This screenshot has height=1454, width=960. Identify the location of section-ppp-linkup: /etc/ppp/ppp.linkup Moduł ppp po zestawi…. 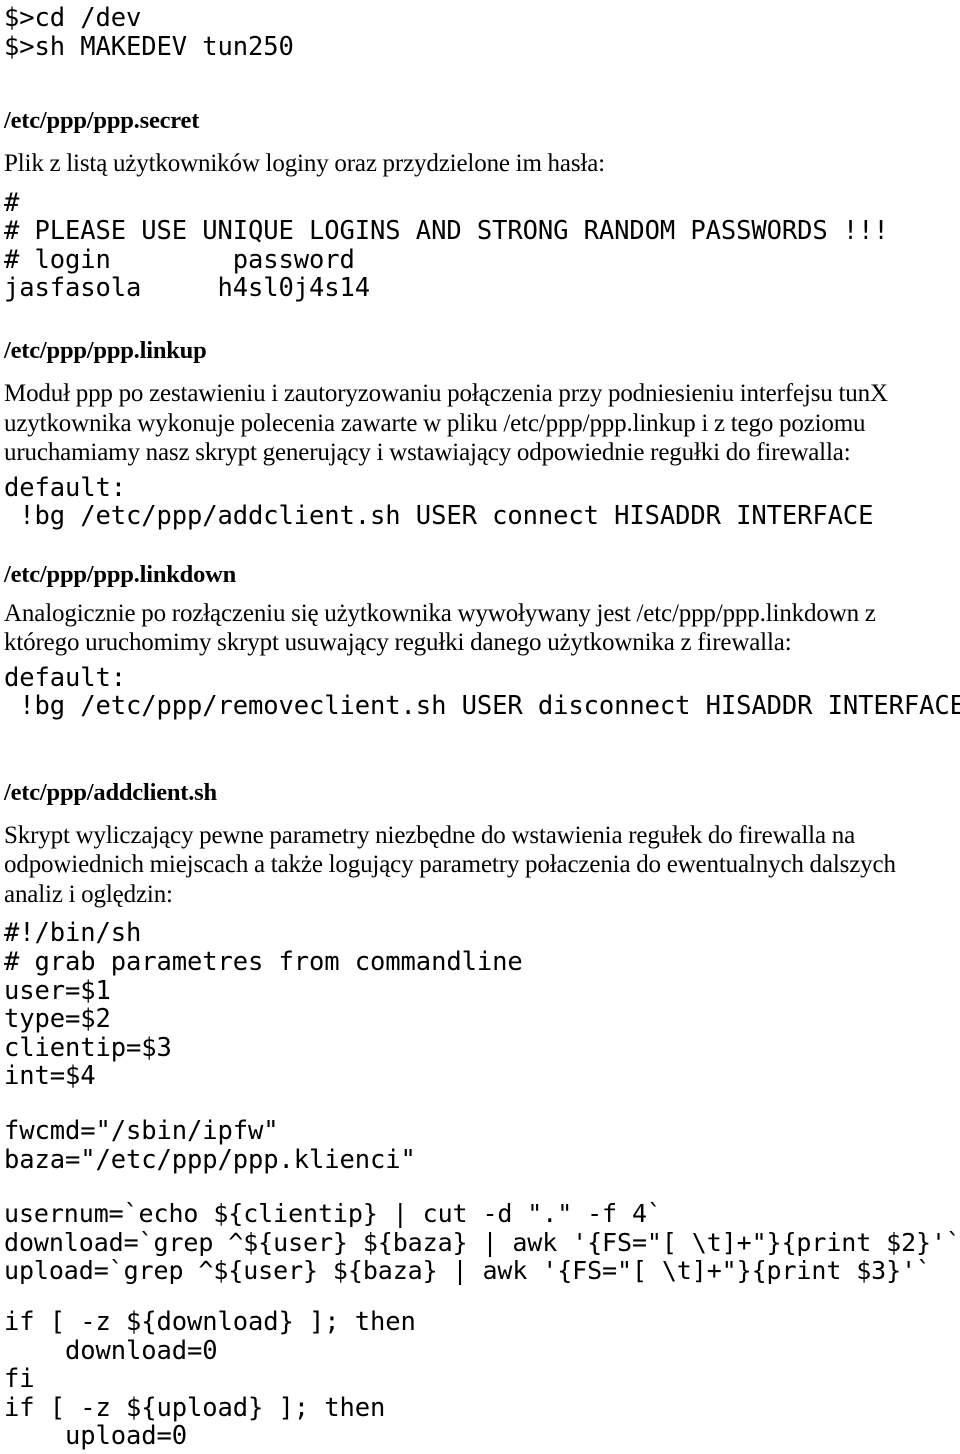
(479, 434).